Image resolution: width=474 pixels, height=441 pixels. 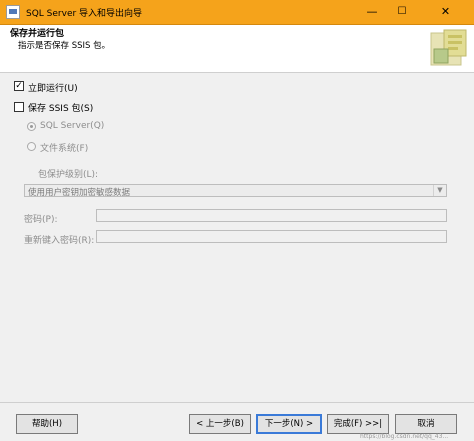 I want to click on file-system-radio, so click(x=31, y=146).